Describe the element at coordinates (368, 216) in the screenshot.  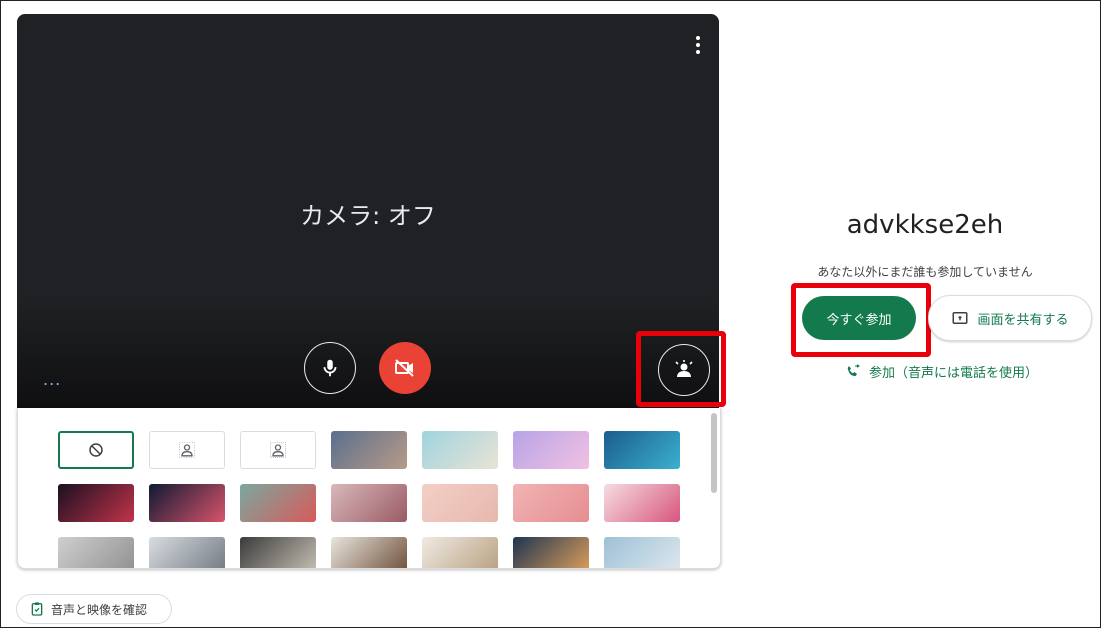
I see `camera-status-text: カメラ: オフ` at that location.